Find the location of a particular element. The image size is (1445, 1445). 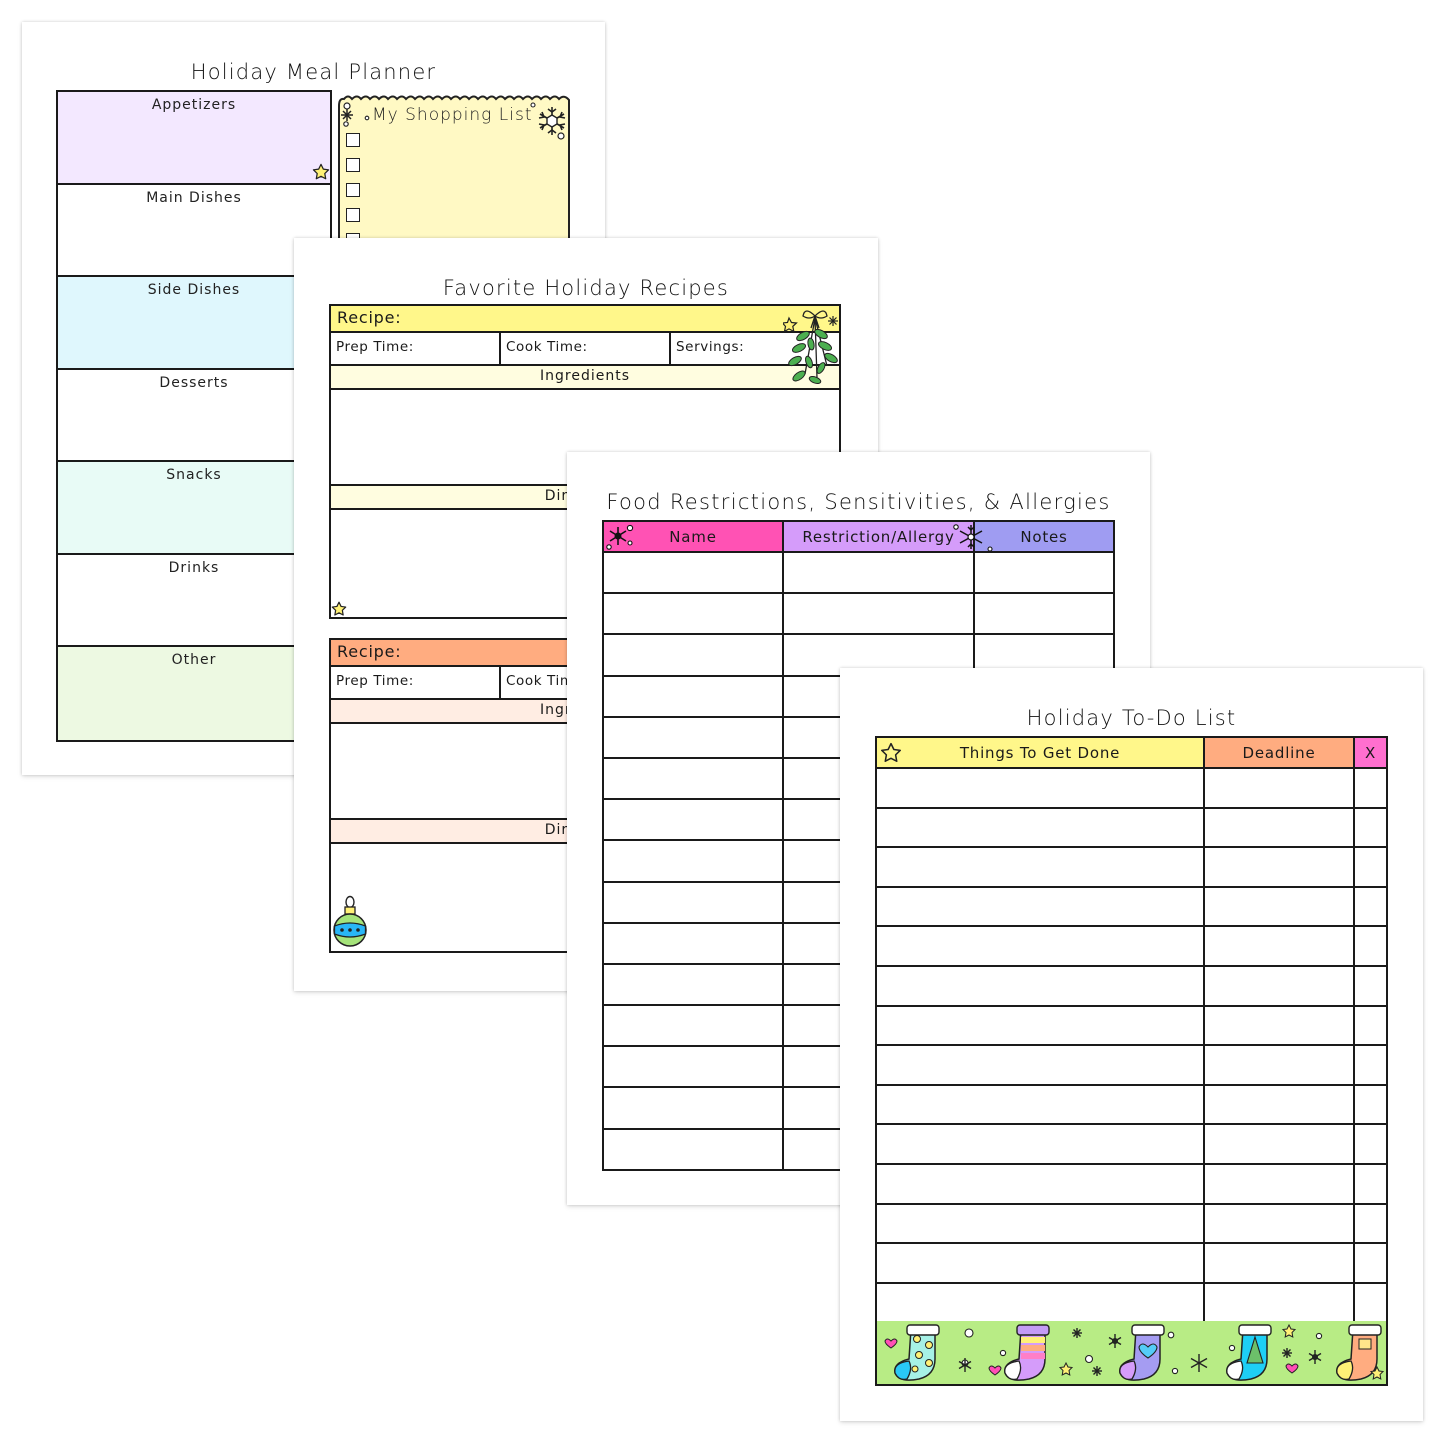

section-label: Desserts is located at coordinates (194, 382).